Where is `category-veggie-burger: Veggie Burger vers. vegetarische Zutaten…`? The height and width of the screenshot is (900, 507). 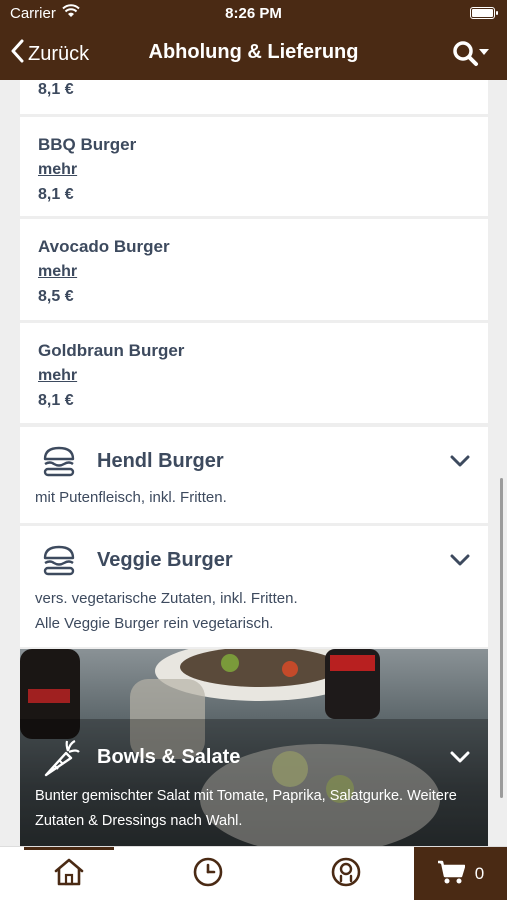 category-veggie-burger: Veggie Burger vers. vegetarische Zutaten… is located at coordinates (254, 586).